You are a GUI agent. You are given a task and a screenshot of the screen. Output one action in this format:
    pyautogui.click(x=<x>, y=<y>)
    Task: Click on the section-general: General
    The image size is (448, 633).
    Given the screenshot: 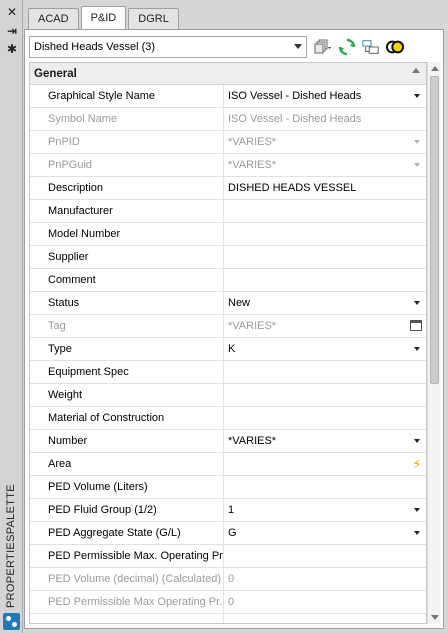 What is the action you would take?
    pyautogui.click(x=228, y=74)
    